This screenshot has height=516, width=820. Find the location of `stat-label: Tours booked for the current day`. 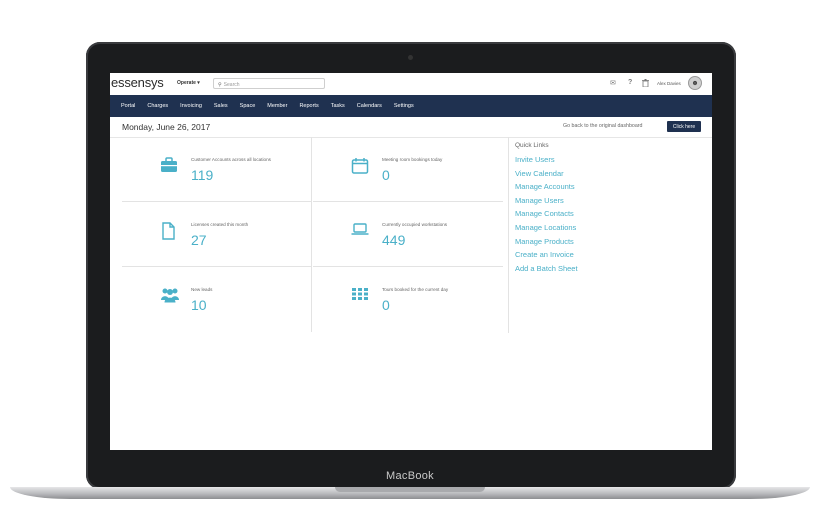

stat-label: Tours booked for the current day is located at coordinates (415, 289).